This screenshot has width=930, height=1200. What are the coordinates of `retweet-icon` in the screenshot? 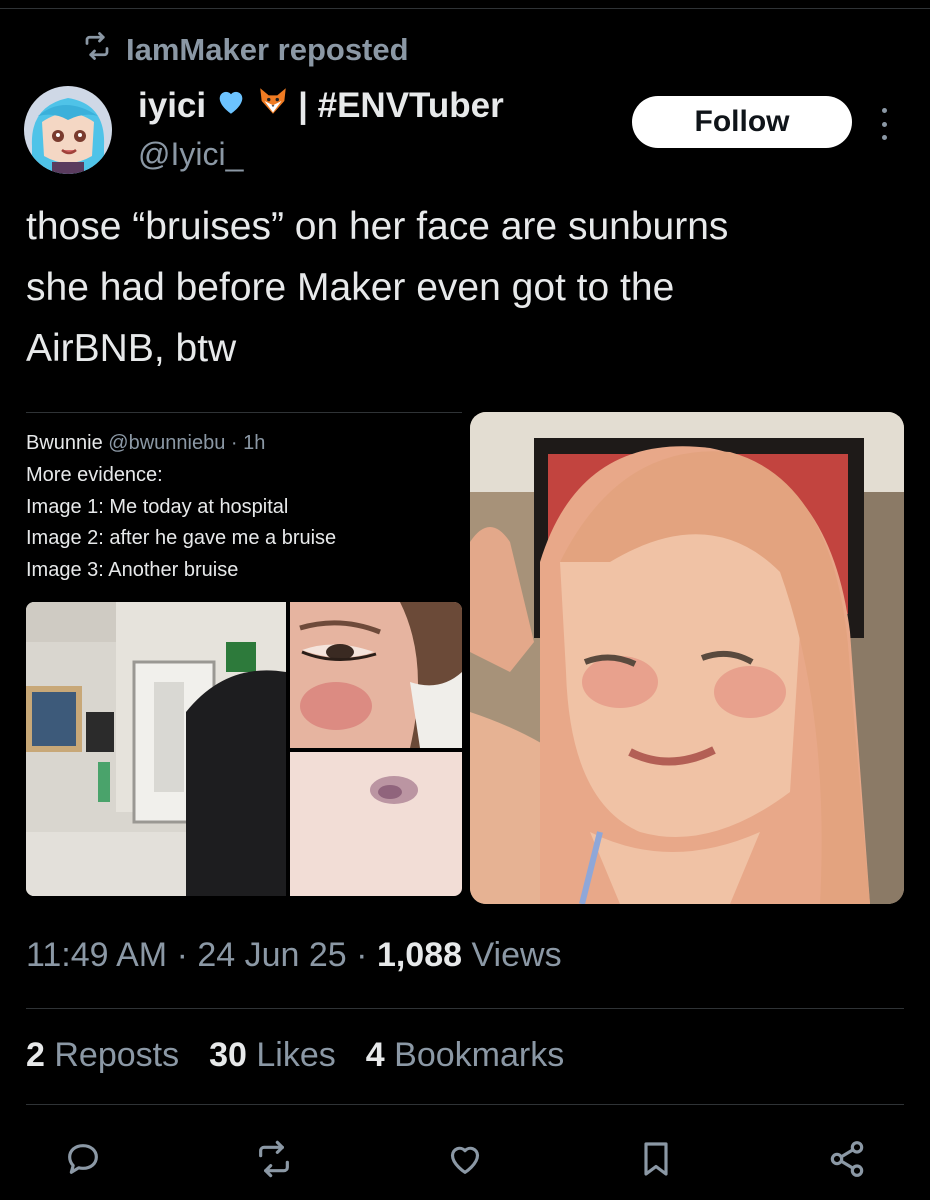 It's located at (274, 1159).